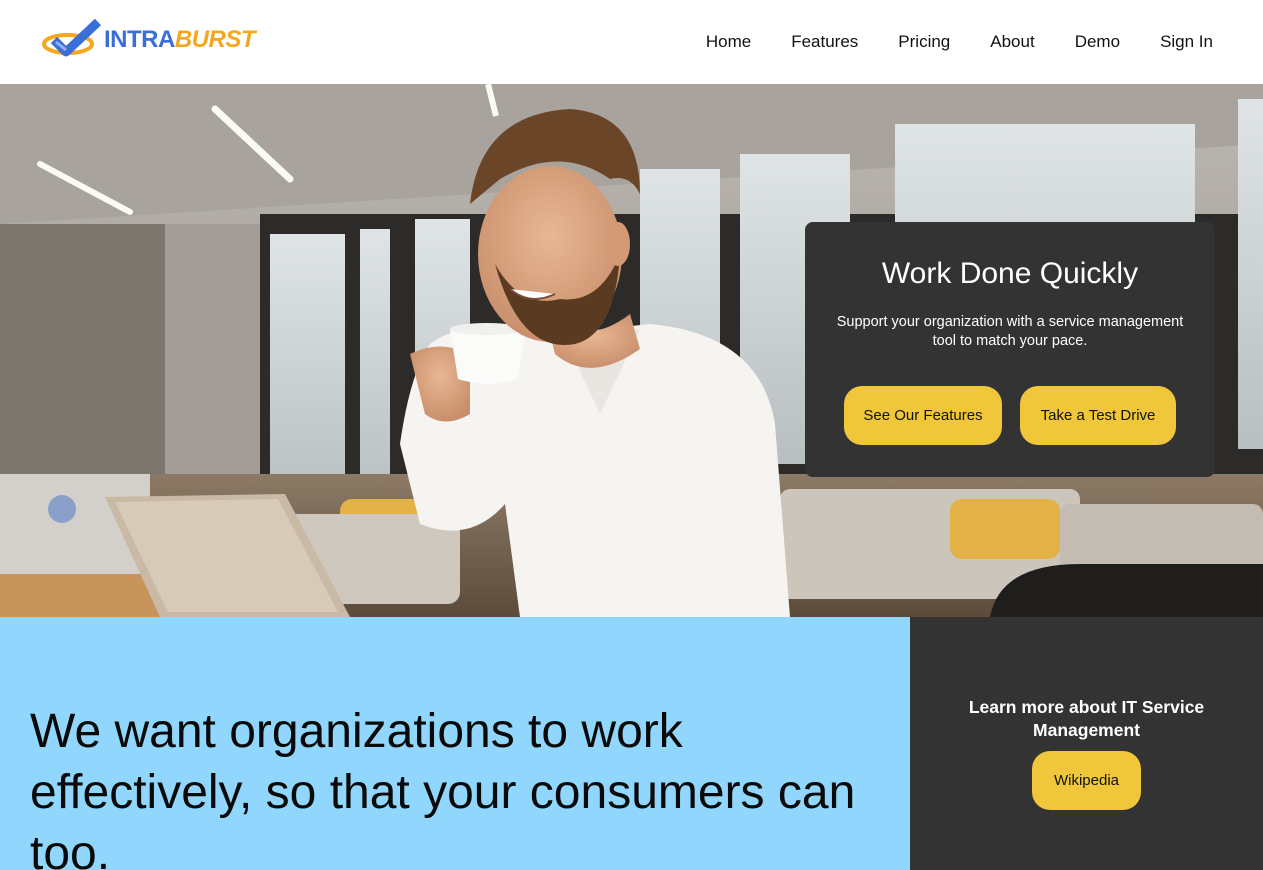  Describe the element at coordinates (1010, 273) in the screenshot. I see `hero-title: Work Done Quickly` at that location.